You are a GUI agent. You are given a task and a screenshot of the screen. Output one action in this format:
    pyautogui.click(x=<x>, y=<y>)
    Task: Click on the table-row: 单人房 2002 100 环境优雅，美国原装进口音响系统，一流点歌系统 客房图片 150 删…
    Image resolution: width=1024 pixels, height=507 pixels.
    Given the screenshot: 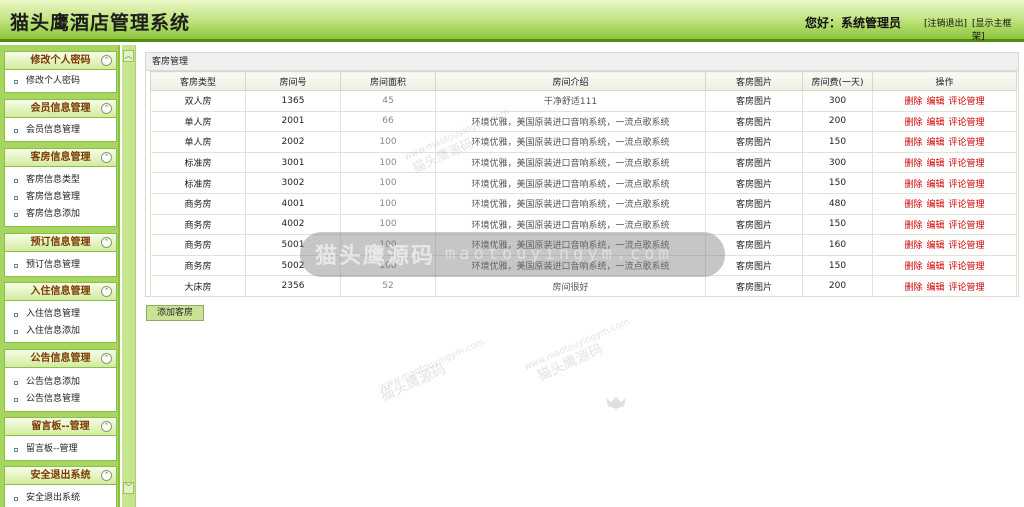 What is the action you would take?
    pyautogui.click(x=583, y=142)
    